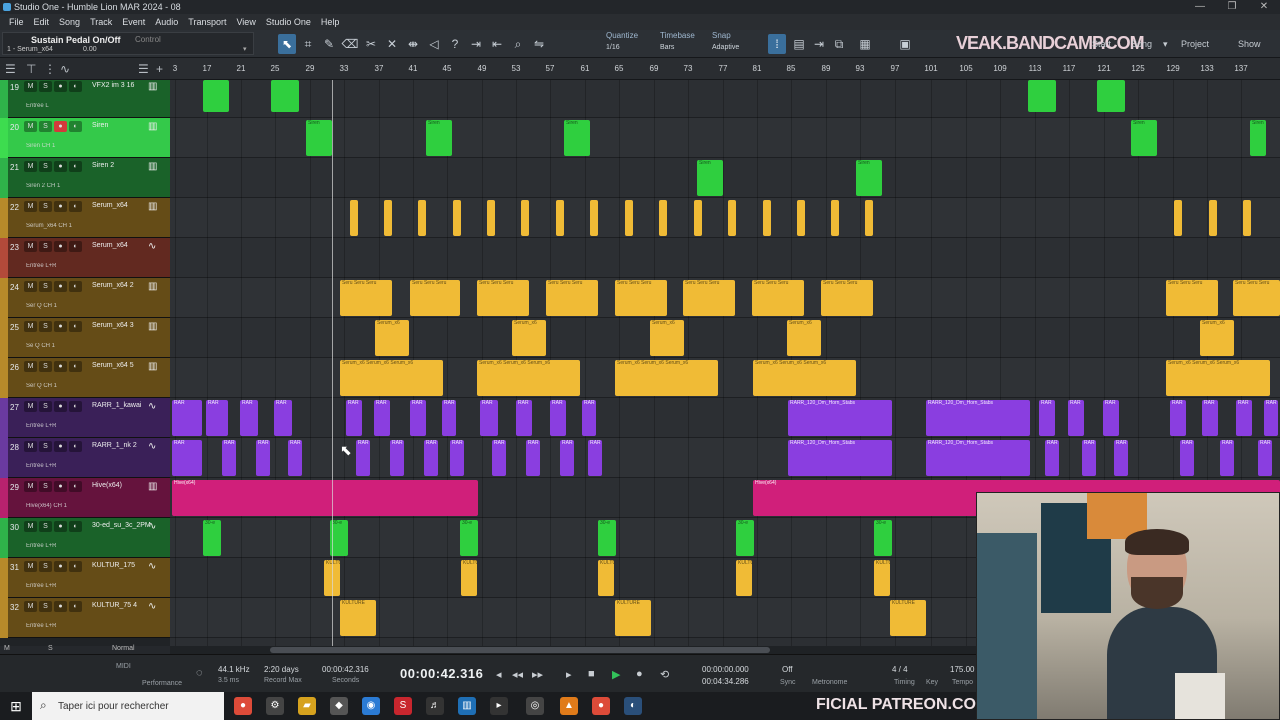 The width and height of the screenshot is (1280, 720). I want to click on play-icon: ▶, so click(616, 674).